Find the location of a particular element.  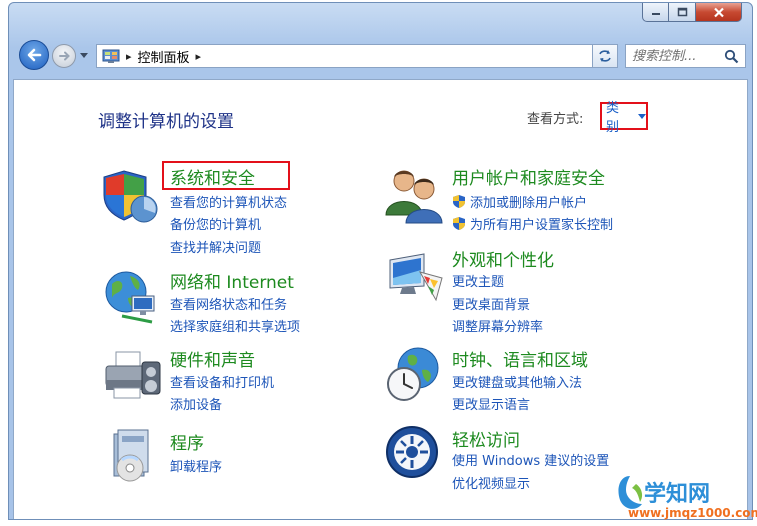

maximize-icon is located at coordinates (682, 12).